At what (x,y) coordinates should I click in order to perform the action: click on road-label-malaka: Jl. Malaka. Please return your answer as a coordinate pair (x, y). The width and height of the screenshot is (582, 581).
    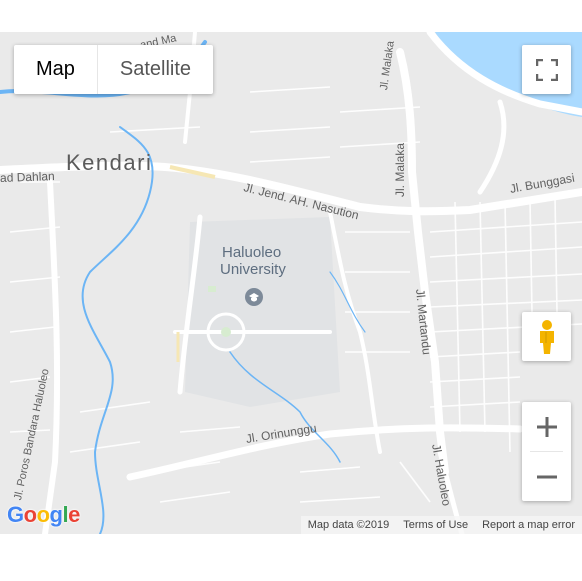
    Looking at the image, I should click on (400, 169).